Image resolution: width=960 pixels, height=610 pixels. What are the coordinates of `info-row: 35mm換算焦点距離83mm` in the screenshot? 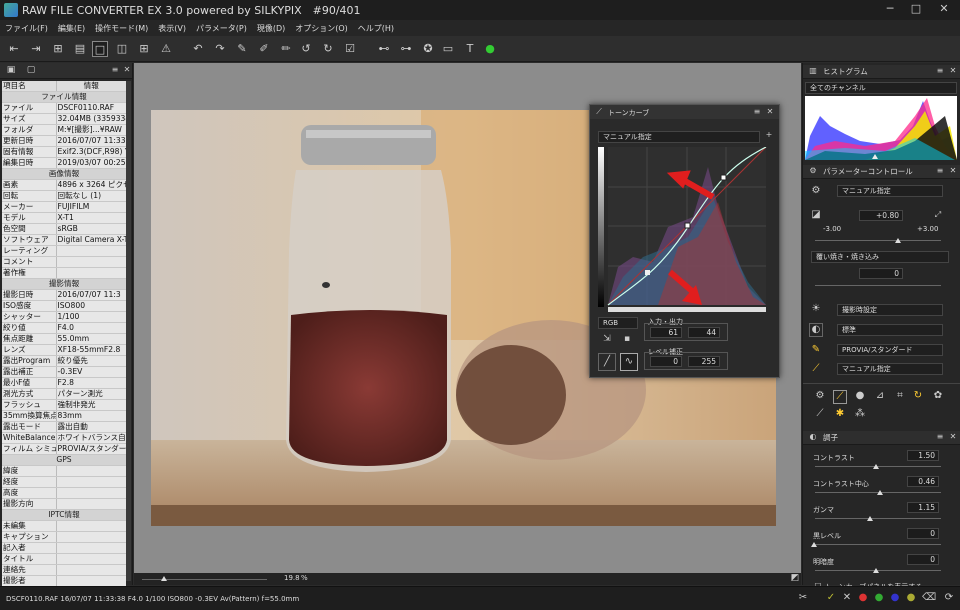 It's located at (64, 416).